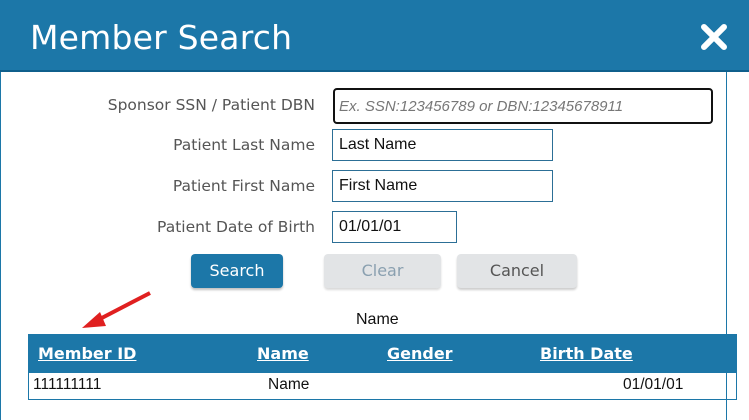 This screenshot has height=420, width=749. What do you see at coordinates (243, 186) in the screenshot?
I see `first-name-label: Patient First Name` at bounding box center [243, 186].